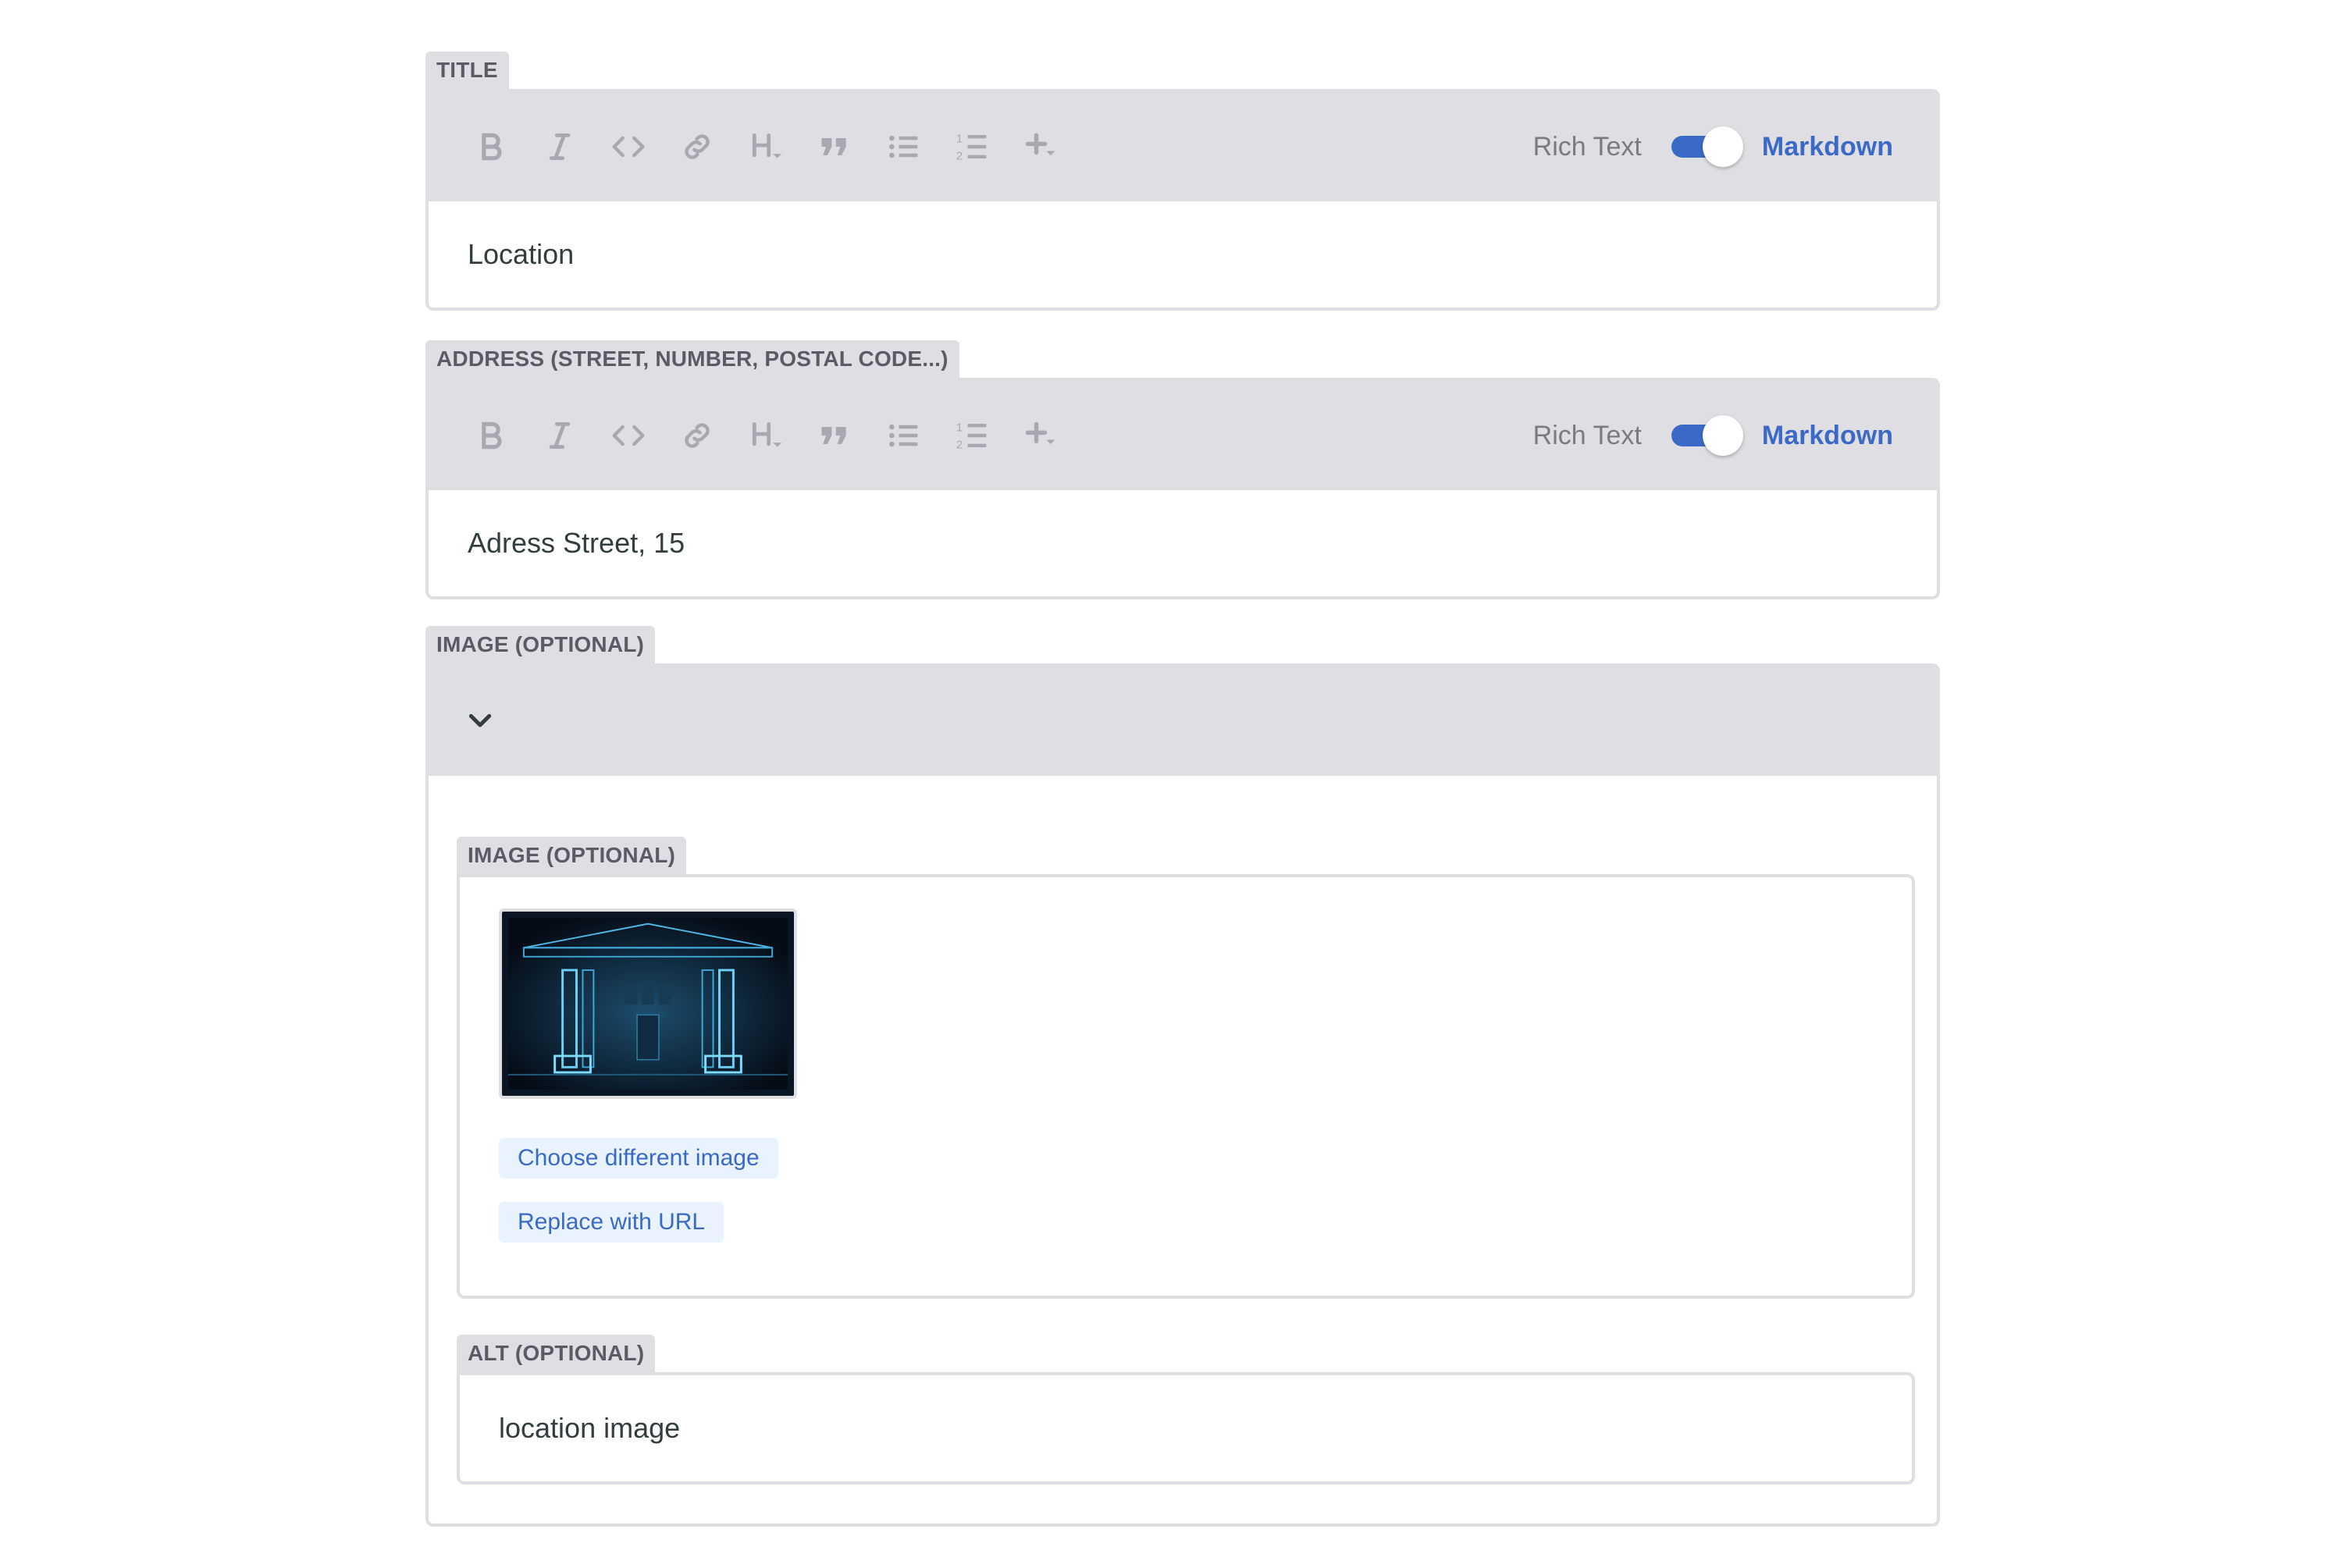  I want to click on title-toolbar: 12 Rich Text Markdown, so click(1183, 146).